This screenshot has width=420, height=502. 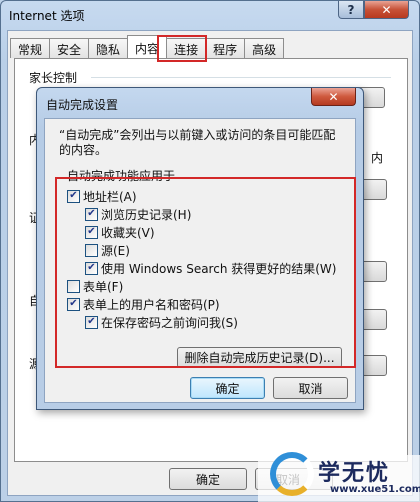 I want to click on checkbox-forms, so click(x=73, y=286).